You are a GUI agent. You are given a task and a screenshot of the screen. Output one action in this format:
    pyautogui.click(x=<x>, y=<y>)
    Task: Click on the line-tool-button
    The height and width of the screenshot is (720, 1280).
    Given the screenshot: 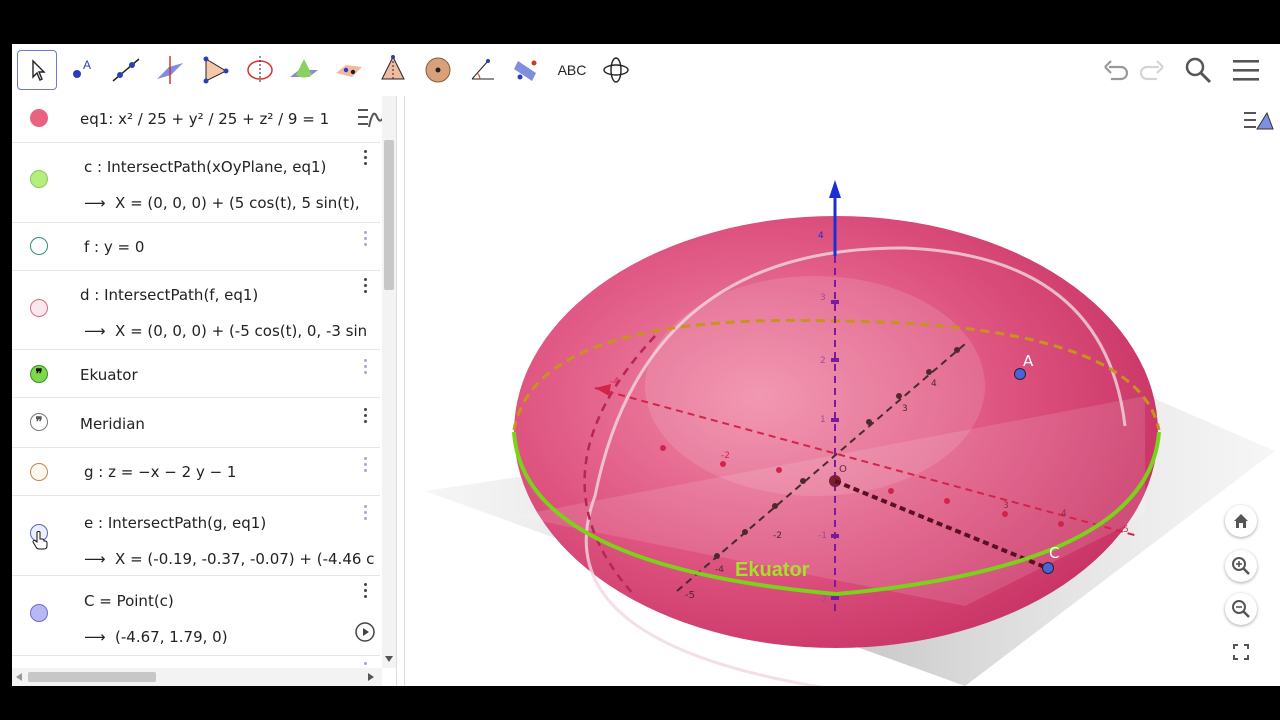 What is the action you would take?
    pyautogui.click(x=126, y=70)
    